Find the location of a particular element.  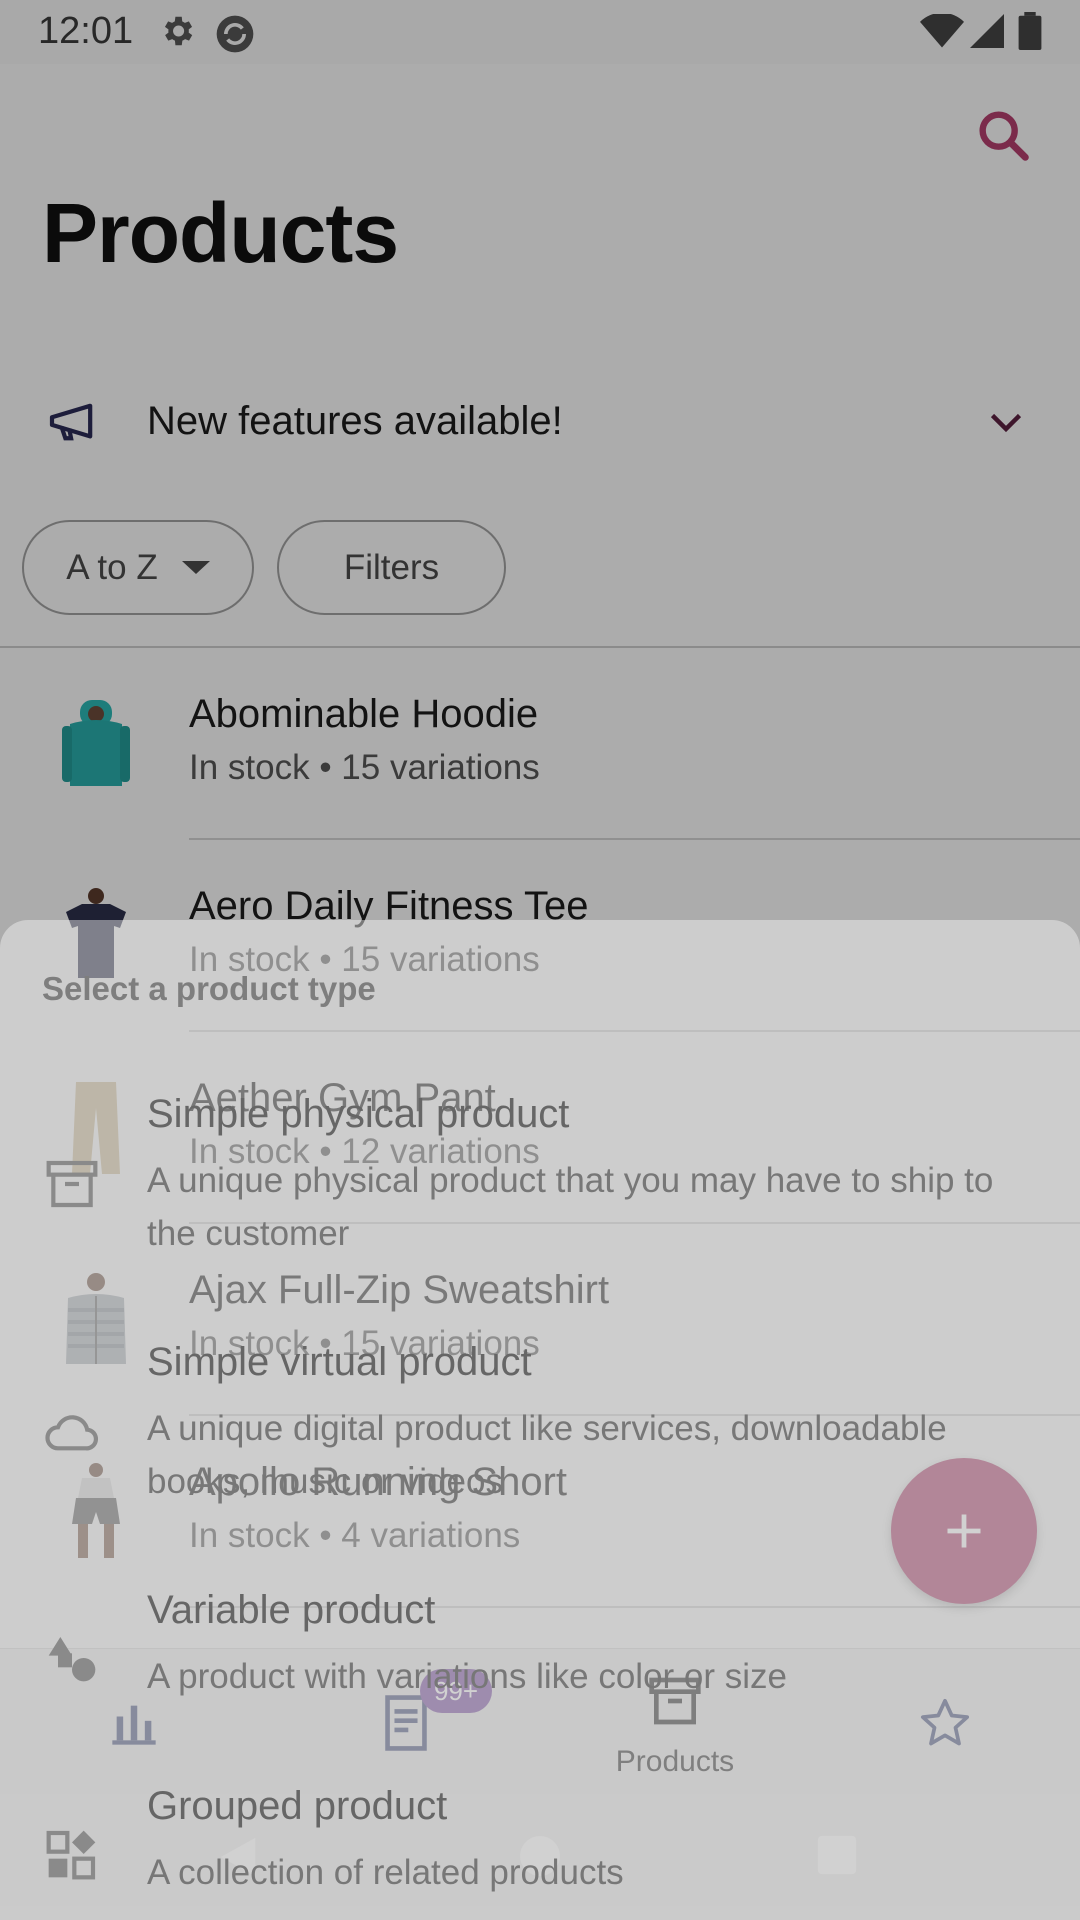

option-title: Simple physical product is located at coordinates (358, 1114).